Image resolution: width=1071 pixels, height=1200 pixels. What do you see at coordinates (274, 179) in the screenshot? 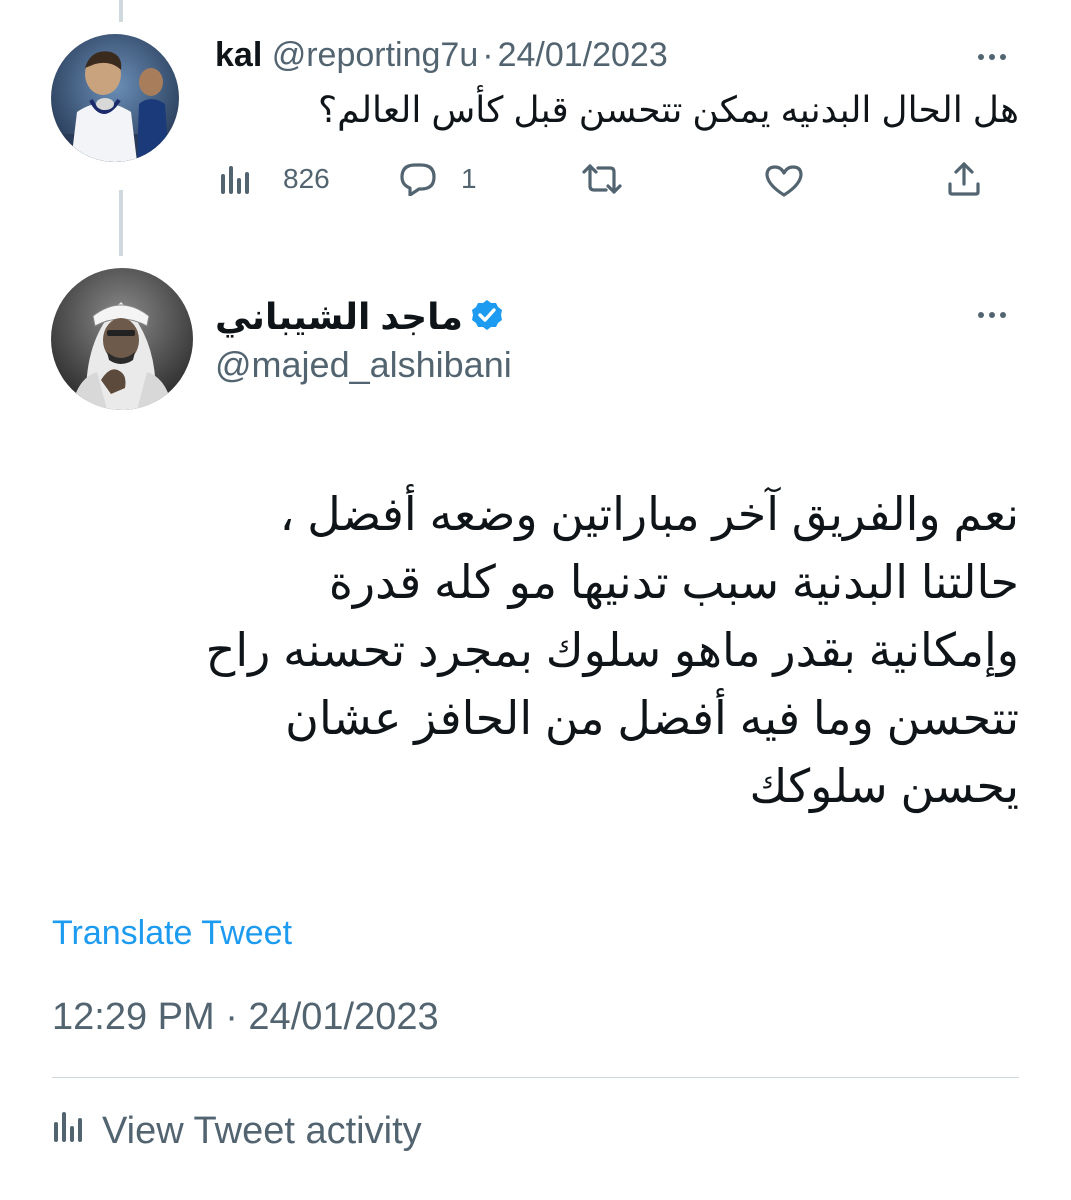
I see `views-action: 826` at bounding box center [274, 179].